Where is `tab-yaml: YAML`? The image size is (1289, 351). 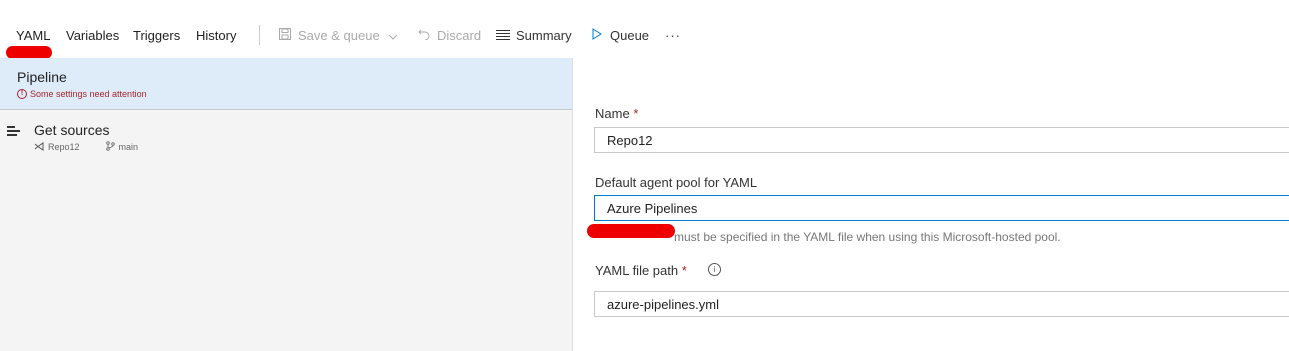 tab-yaml: YAML is located at coordinates (33, 35).